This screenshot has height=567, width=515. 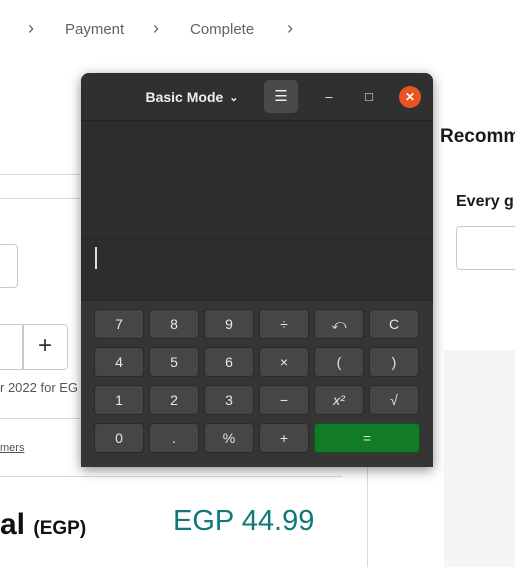 I want to click on quantity-plus-button: +, so click(x=45, y=347).